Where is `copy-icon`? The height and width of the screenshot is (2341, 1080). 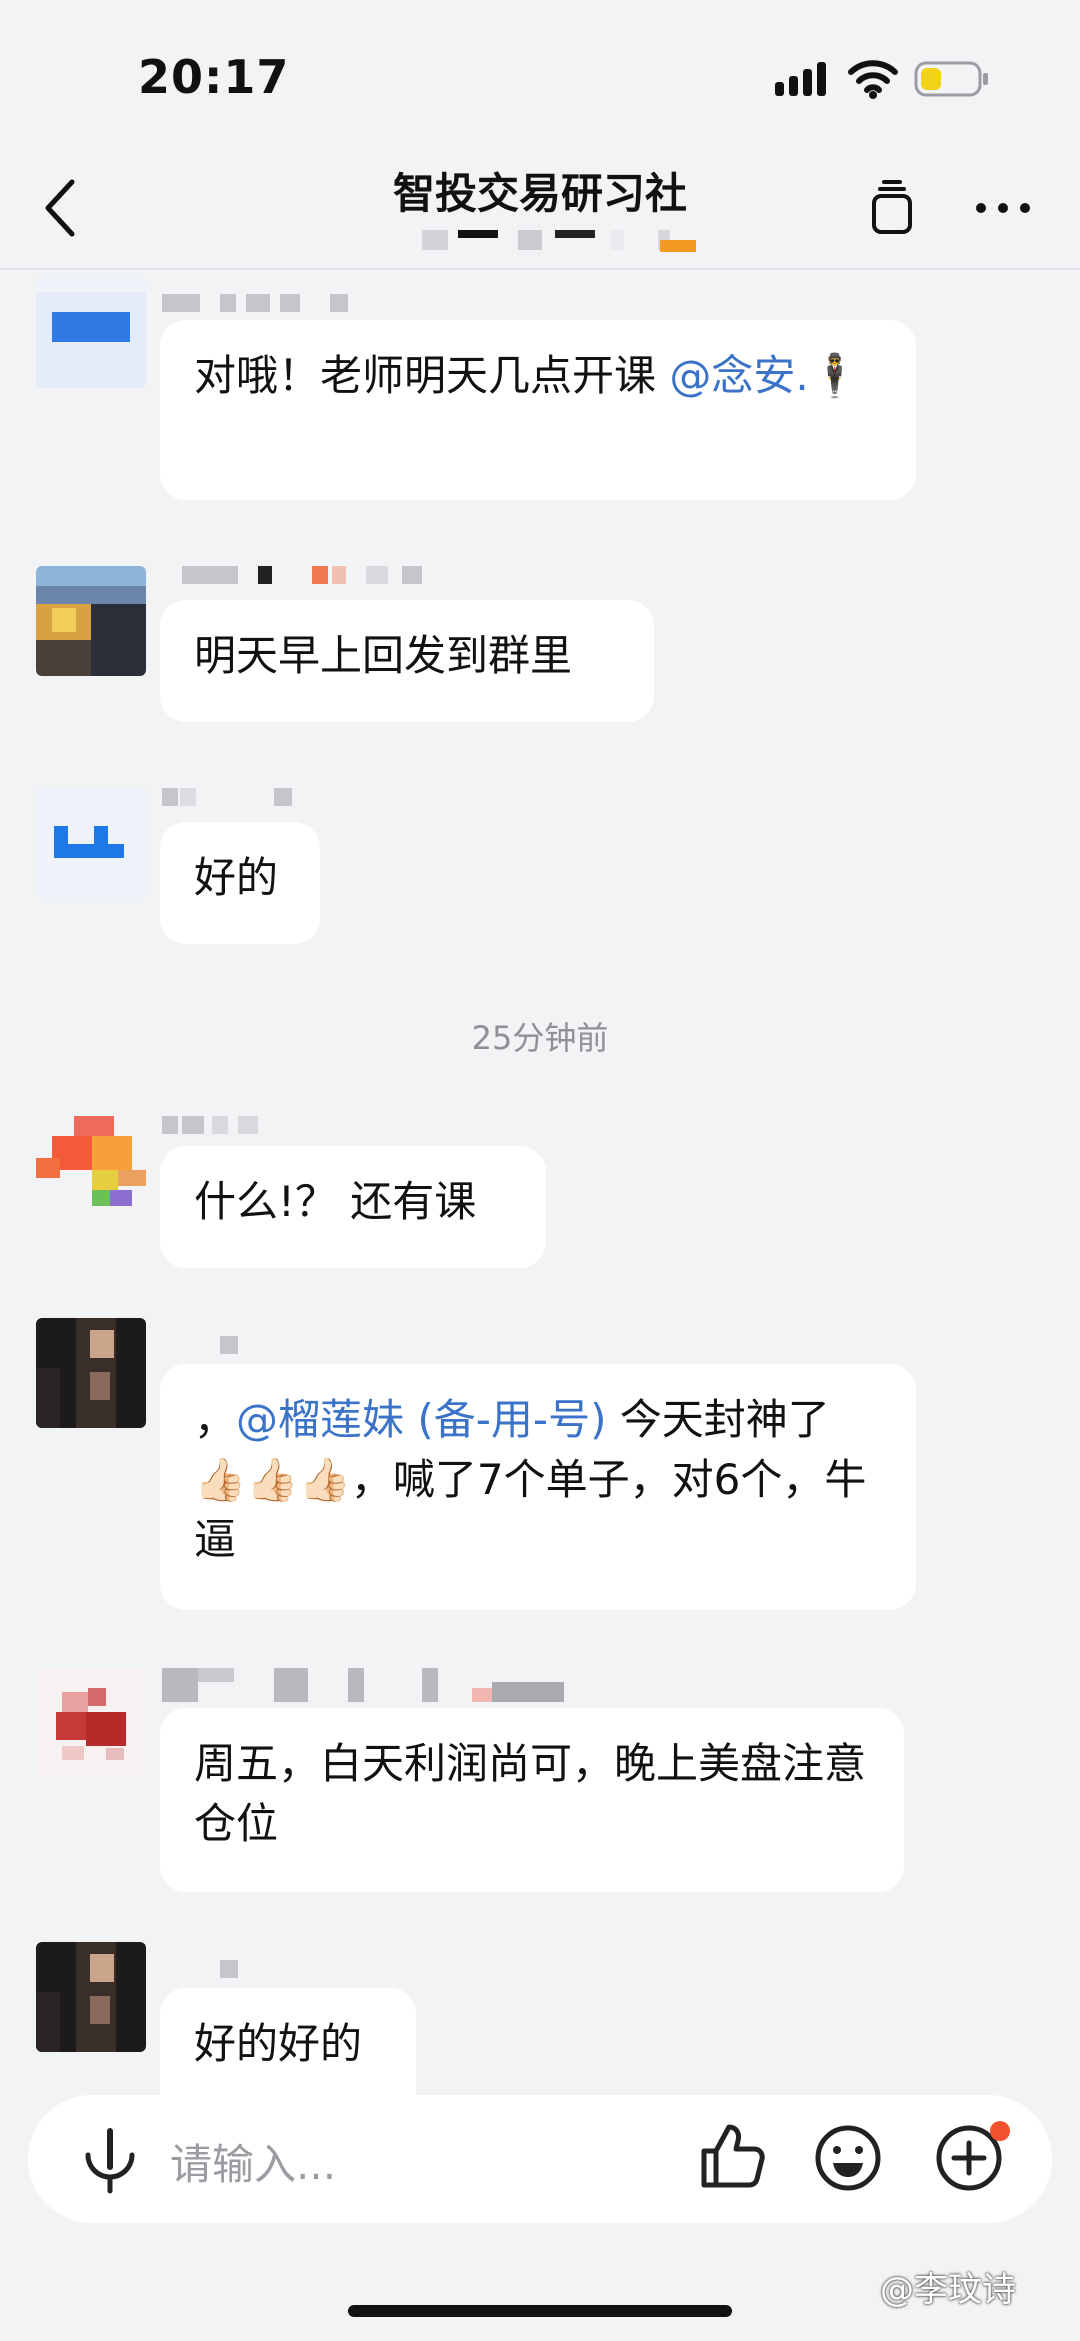
copy-icon is located at coordinates (892, 208).